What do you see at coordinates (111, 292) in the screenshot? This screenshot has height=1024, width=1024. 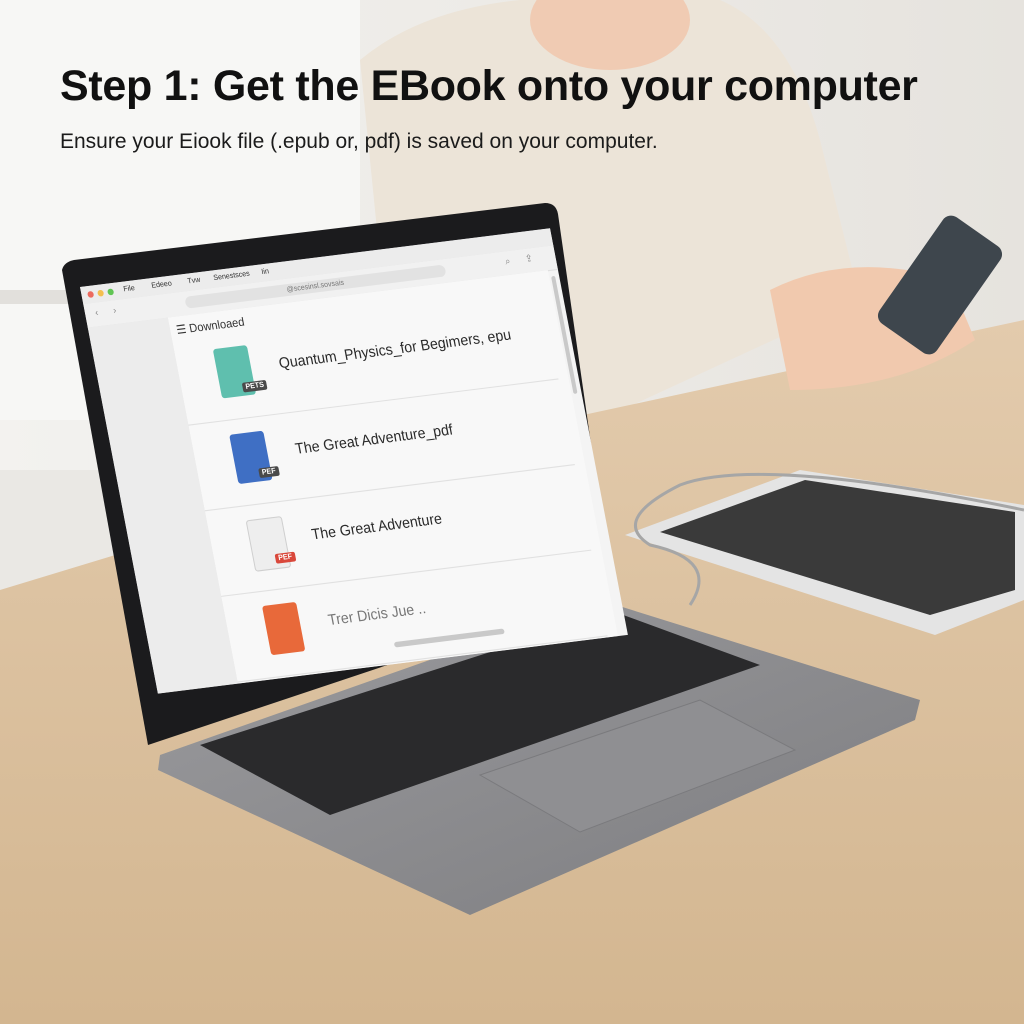 I see `zoom-dot-icon` at bounding box center [111, 292].